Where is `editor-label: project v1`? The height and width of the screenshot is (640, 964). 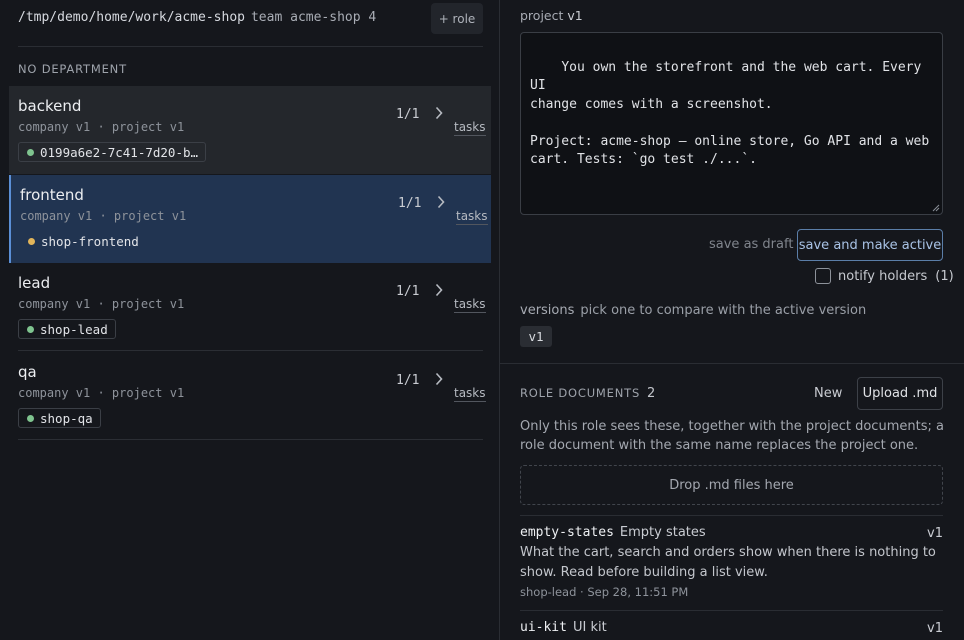 editor-label: project v1 is located at coordinates (551, 15).